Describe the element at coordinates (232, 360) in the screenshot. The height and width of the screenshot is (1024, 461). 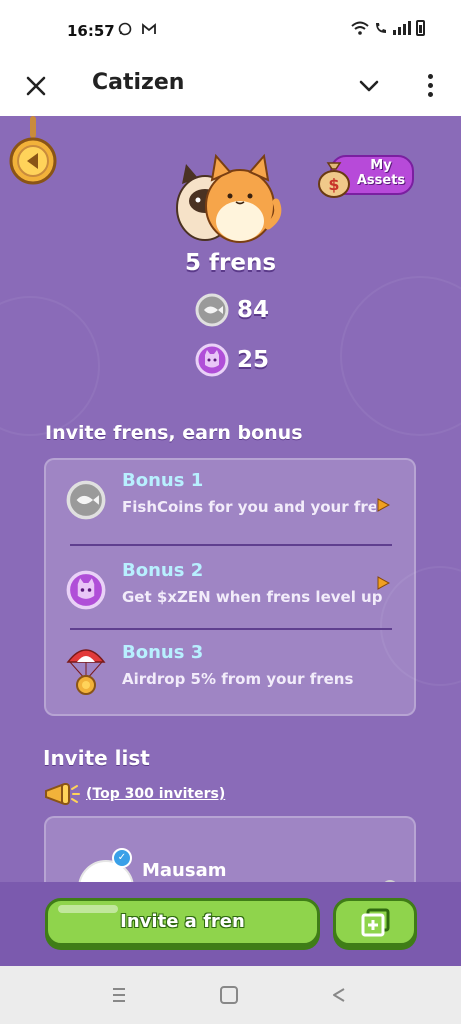
I see `xzen-stat: 25` at that location.